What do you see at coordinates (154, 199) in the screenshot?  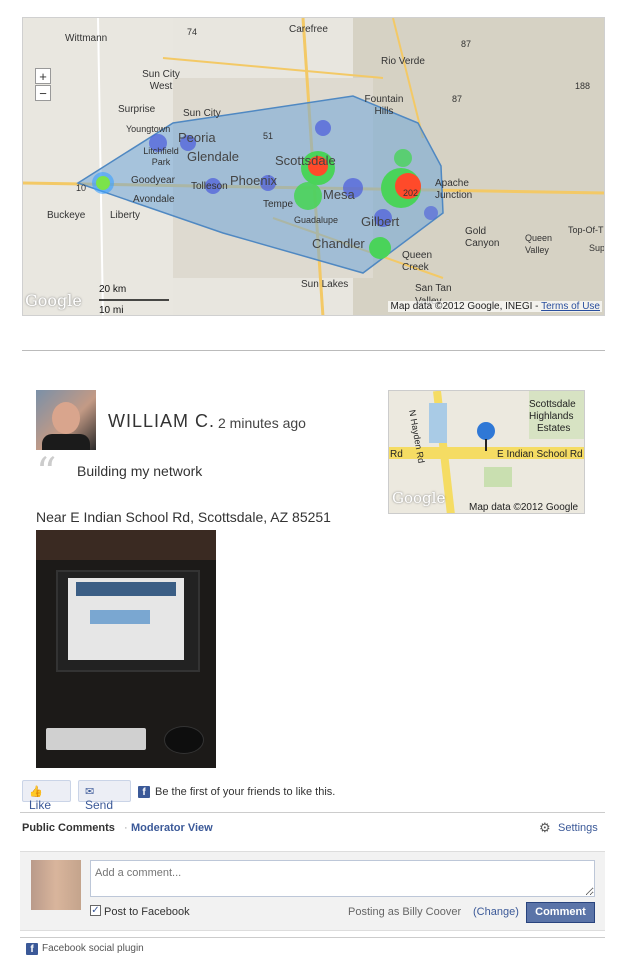 I see `place-label: Avondale` at bounding box center [154, 199].